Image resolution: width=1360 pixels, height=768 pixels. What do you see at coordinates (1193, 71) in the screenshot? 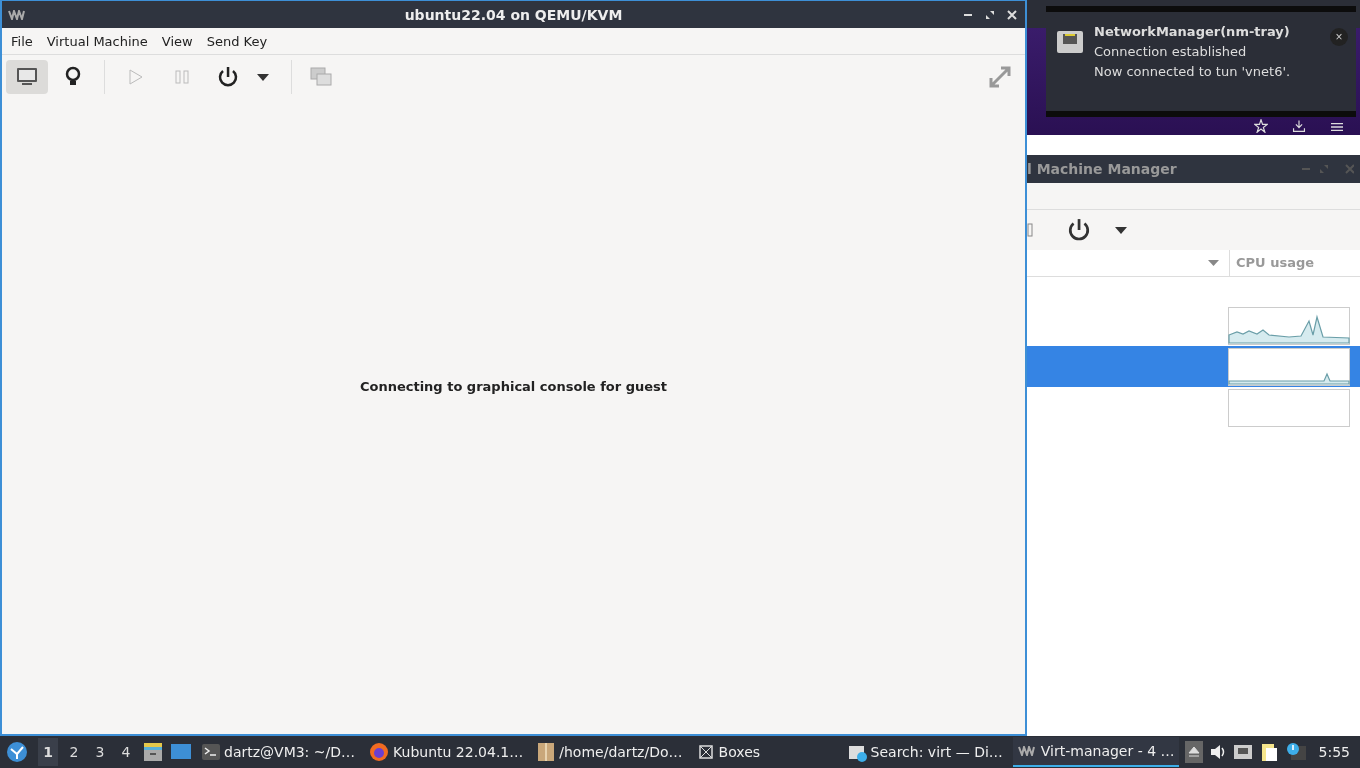
I see `notification-body: Now connected to tun 'vnet6'.` at bounding box center [1193, 71].